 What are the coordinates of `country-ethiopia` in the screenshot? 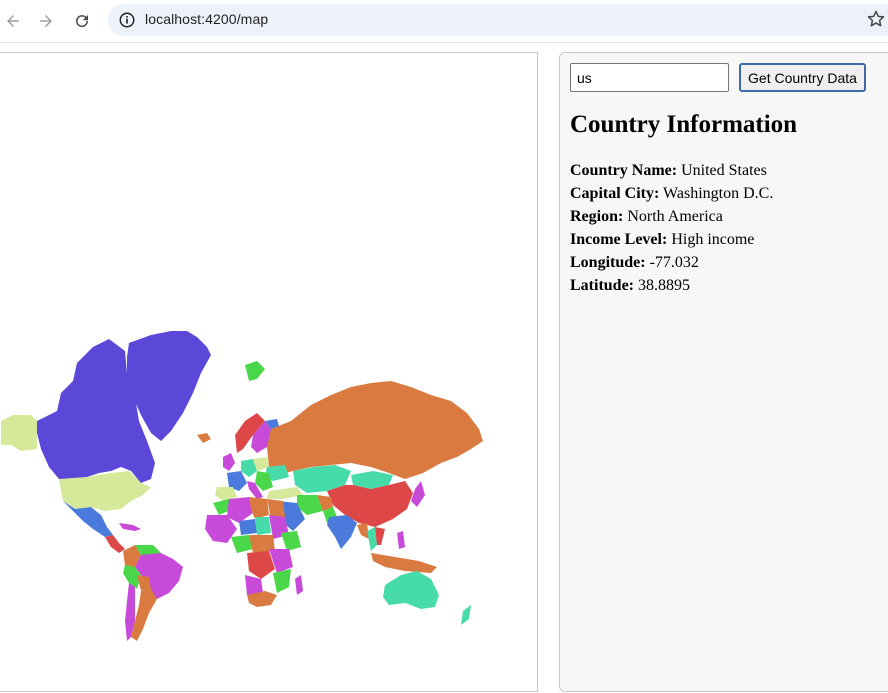 It's located at (291, 541).